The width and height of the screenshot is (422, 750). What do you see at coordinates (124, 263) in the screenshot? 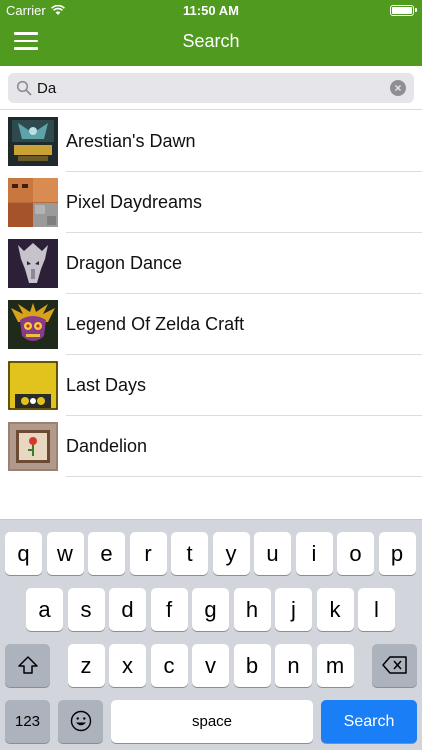
I see `result-title: Dragon Dance` at bounding box center [124, 263].